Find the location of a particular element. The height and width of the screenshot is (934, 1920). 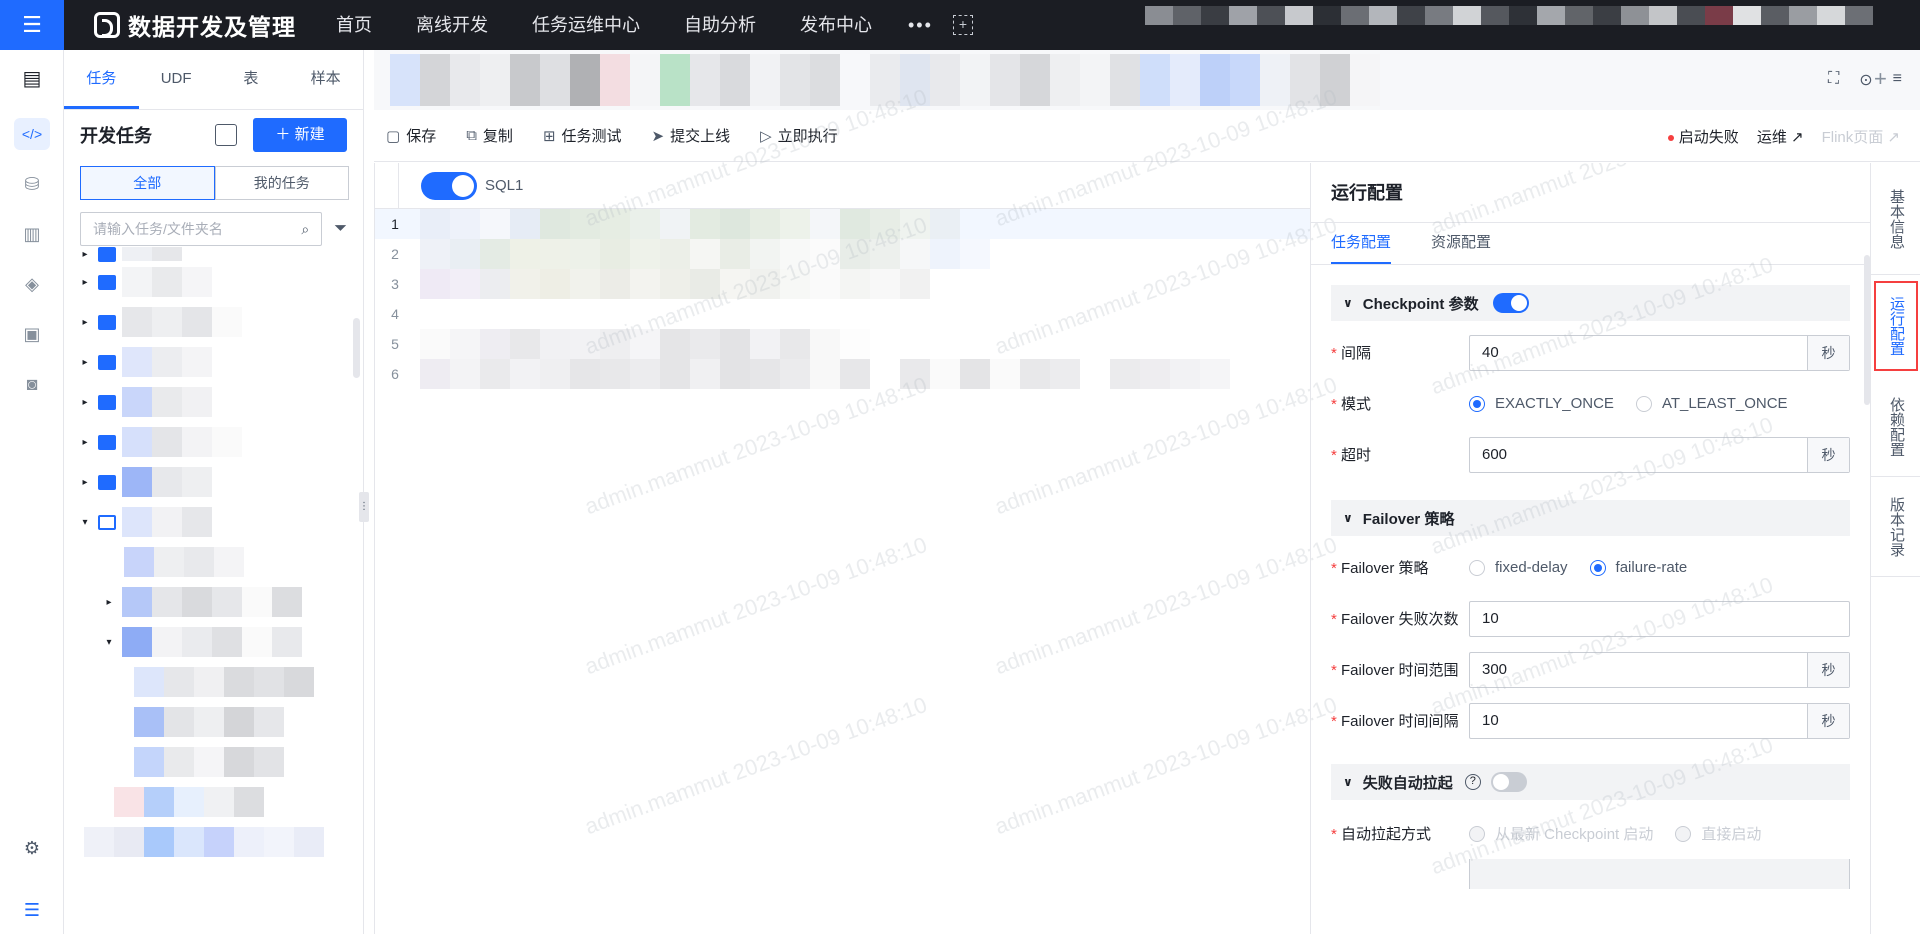

menu-icon: ☰ is located at coordinates (32, 25).